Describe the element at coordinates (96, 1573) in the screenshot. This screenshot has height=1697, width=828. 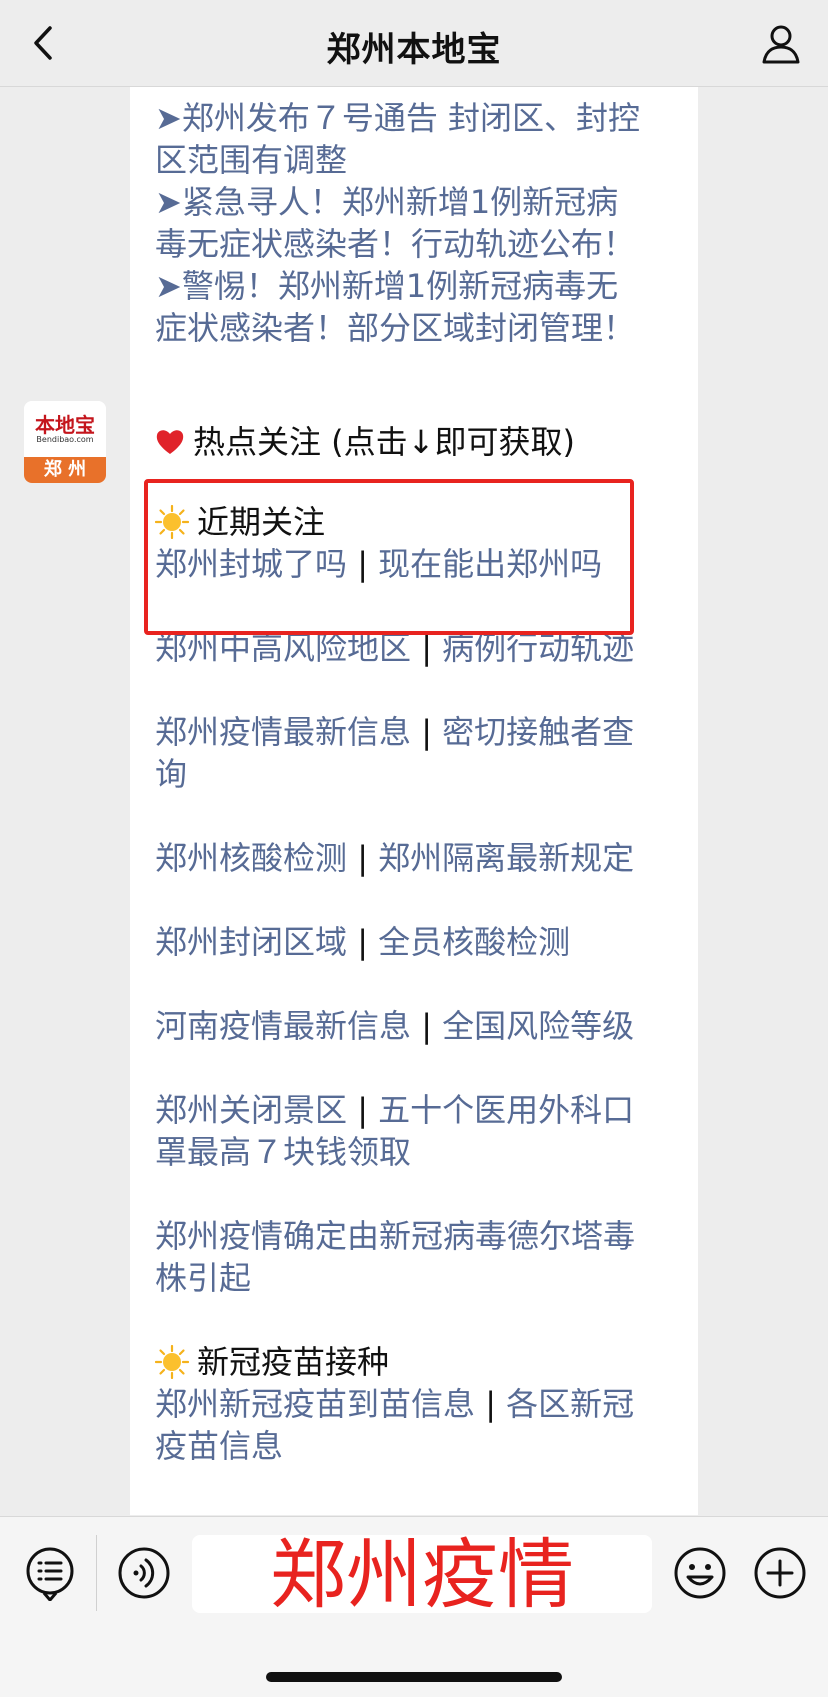
I see `divider` at that location.